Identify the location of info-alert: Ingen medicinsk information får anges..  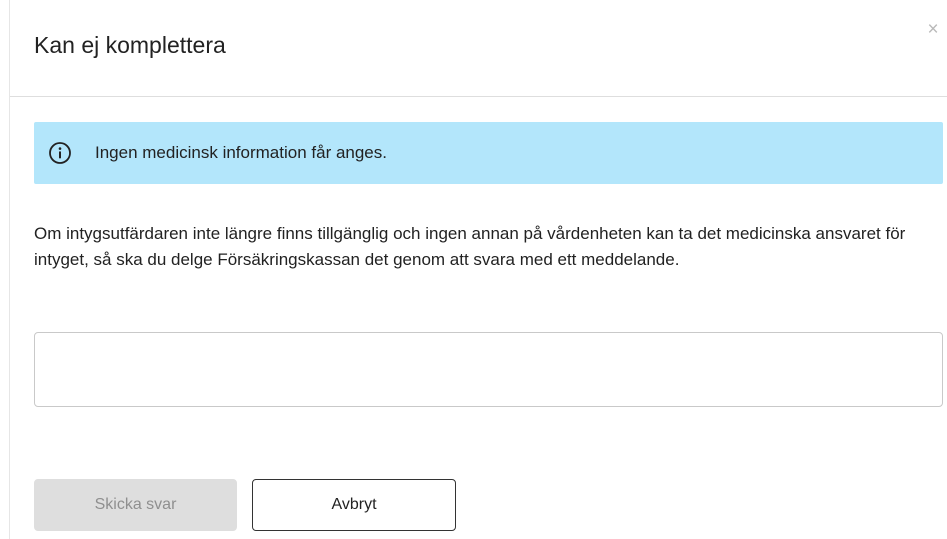
(488, 153).